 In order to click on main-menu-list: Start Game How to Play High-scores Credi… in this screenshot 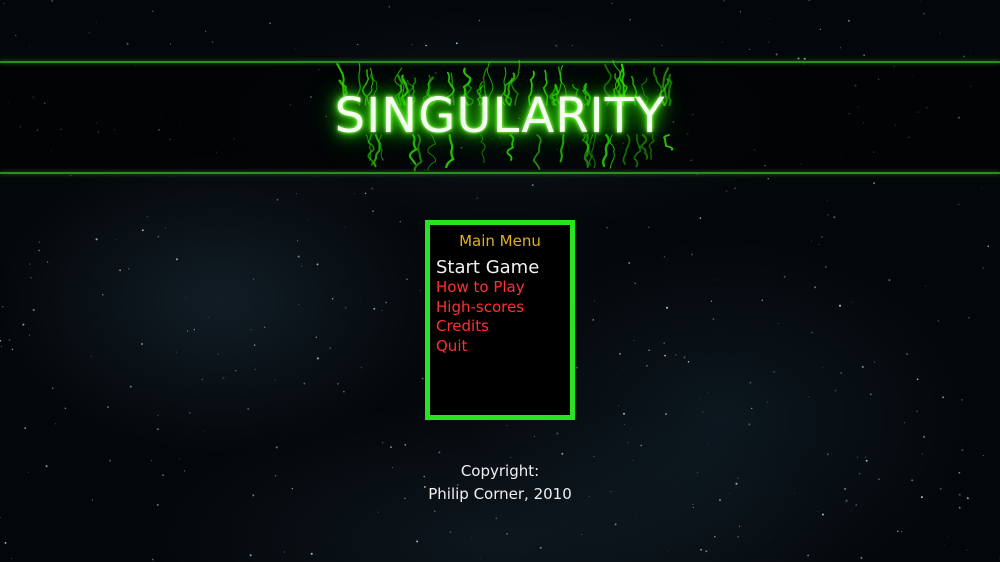, I will do `click(487, 307)`.